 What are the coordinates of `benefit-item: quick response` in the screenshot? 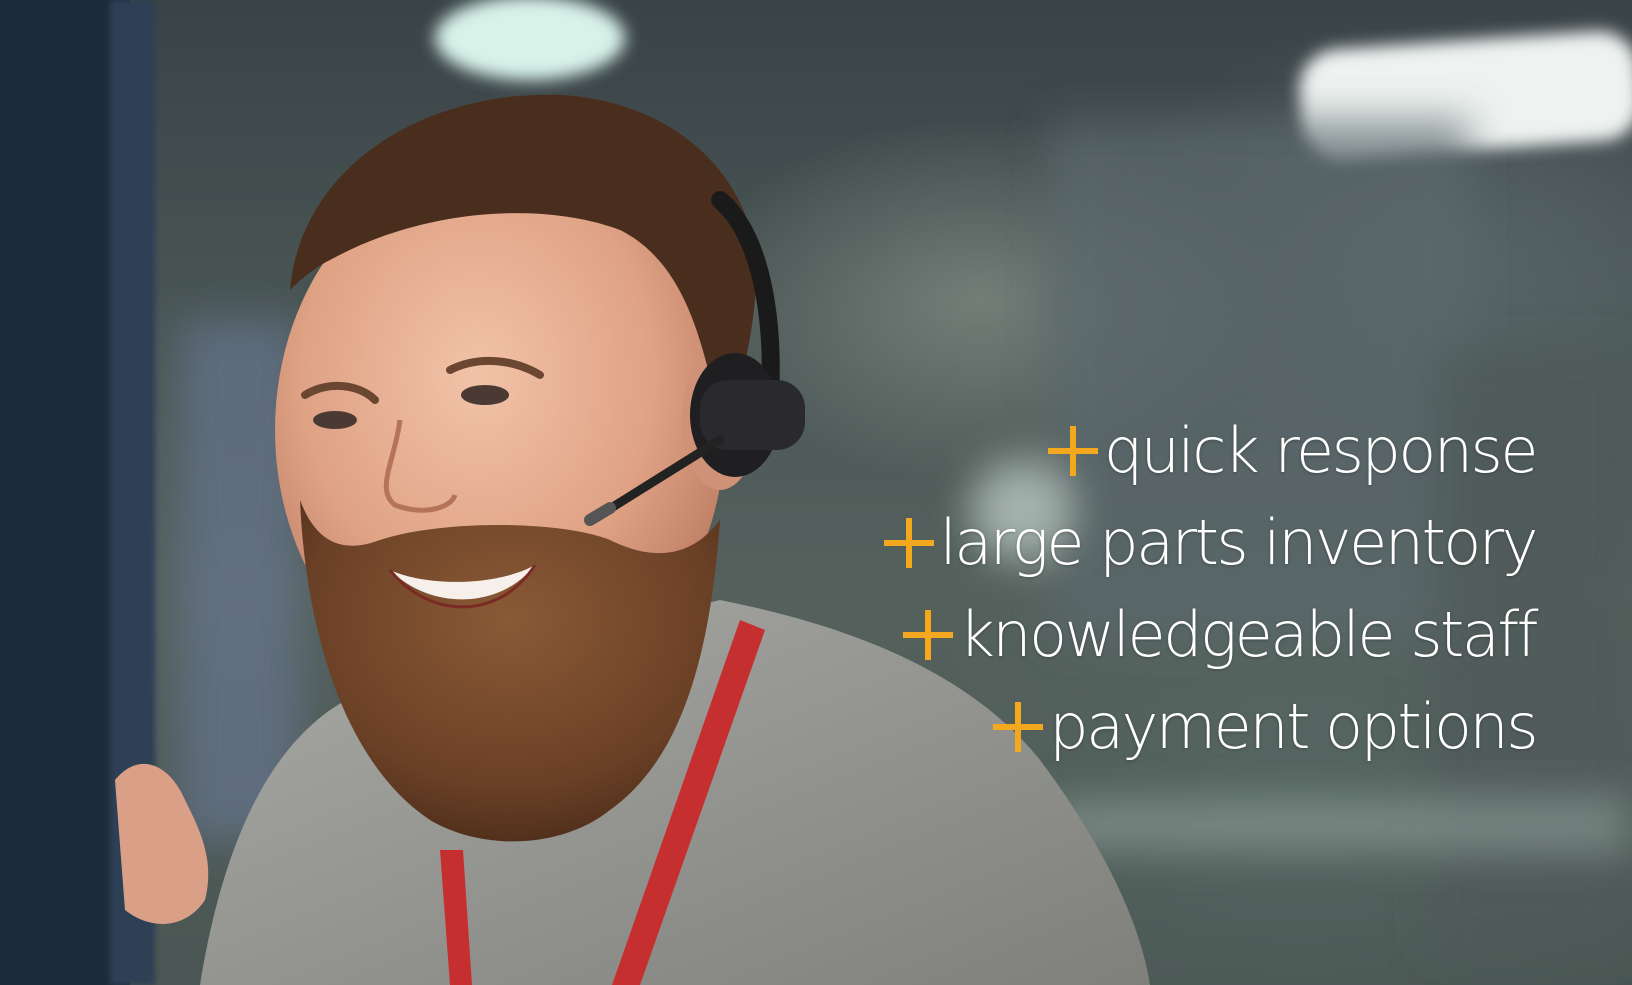 It's located at (1177, 451).